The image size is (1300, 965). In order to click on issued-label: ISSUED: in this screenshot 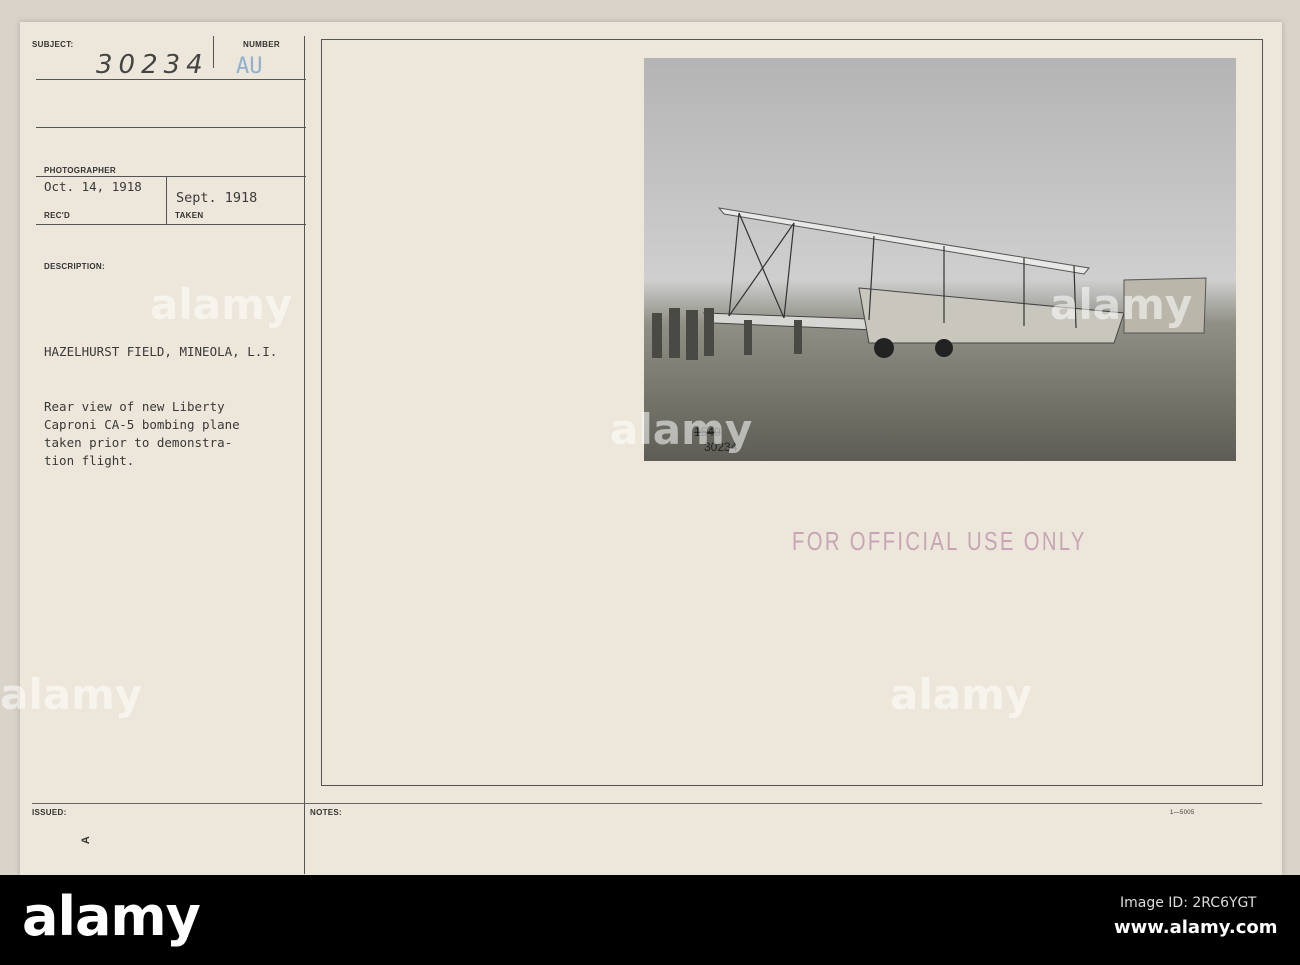, I will do `click(49, 812)`.